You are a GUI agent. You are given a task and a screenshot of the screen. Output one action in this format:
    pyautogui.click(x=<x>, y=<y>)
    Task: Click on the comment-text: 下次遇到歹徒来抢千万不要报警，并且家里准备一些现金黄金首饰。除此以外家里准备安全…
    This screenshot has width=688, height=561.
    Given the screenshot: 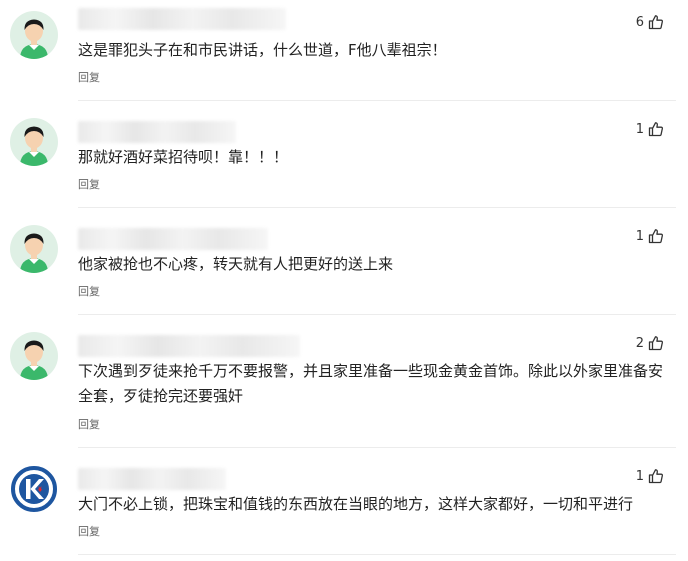 What is the action you would take?
    pyautogui.click(x=371, y=383)
    